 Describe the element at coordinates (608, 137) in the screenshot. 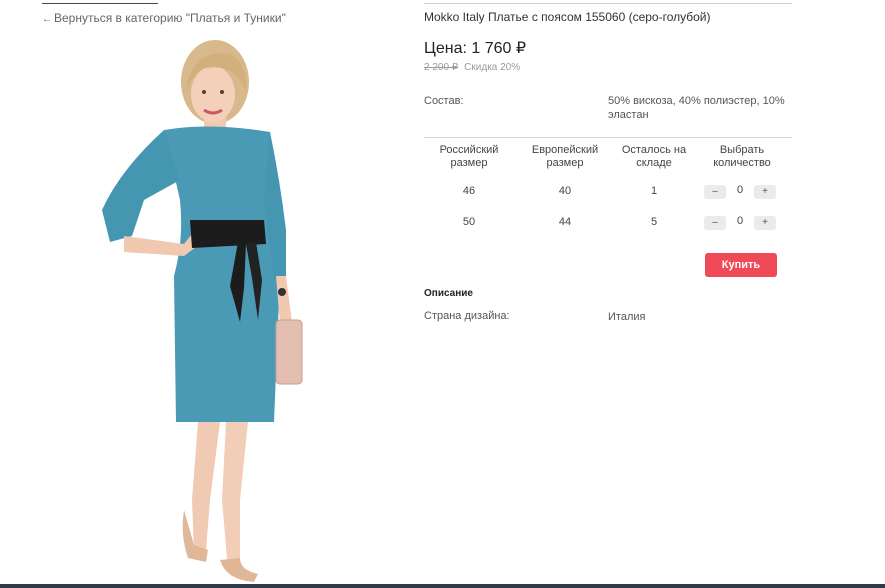

I see `sizes-table-divider` at that location.